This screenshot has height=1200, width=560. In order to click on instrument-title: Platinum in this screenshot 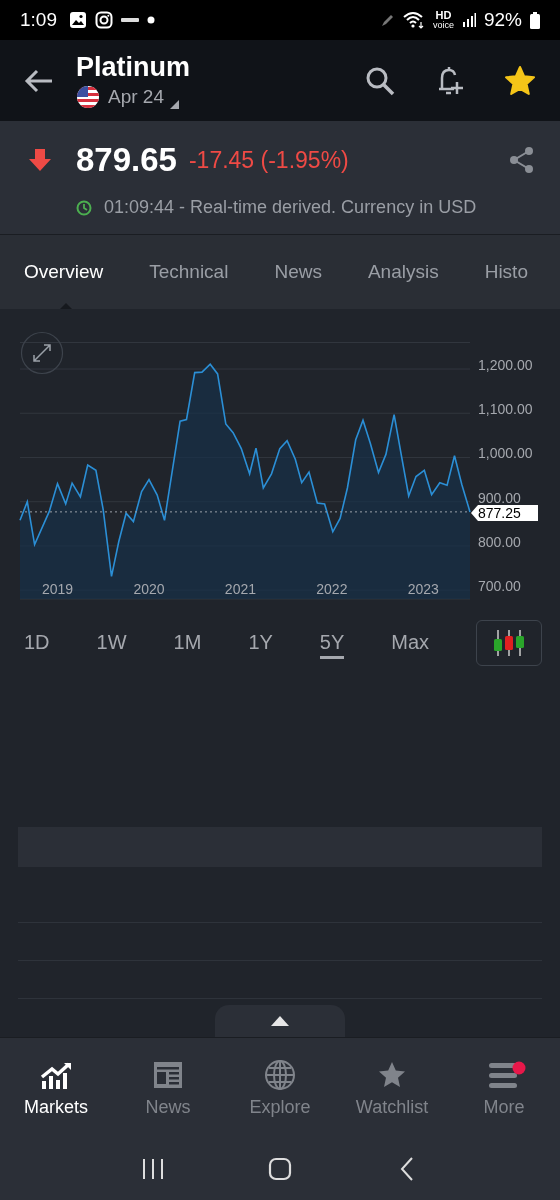, I will do `click(133, 67)`.